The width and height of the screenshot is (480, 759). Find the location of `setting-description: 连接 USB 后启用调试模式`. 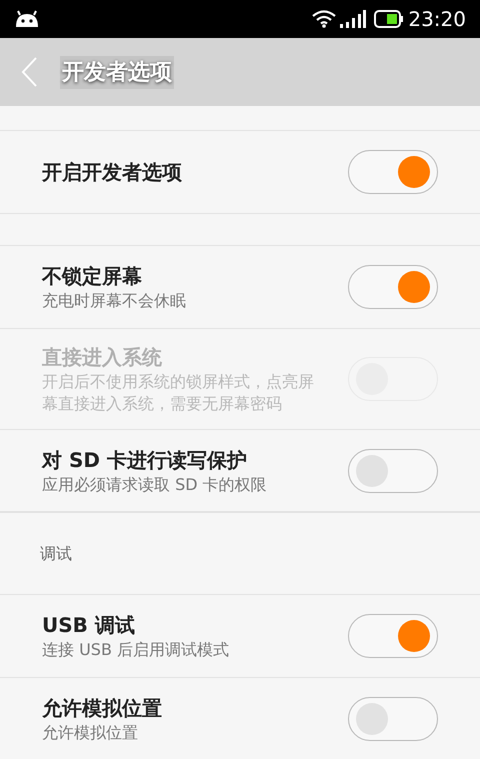

setting-description: 连接 USB 后启用调试模式 is located at coordinates (136, 650).